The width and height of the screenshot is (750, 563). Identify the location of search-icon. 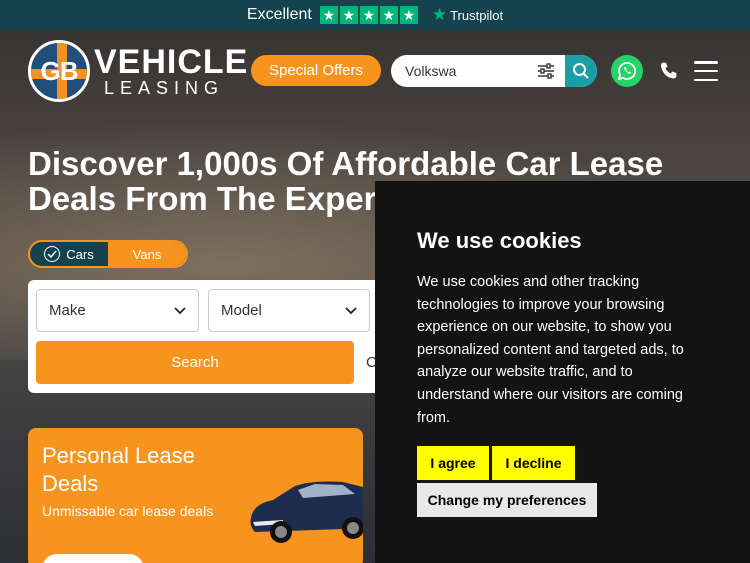
(581, 71).